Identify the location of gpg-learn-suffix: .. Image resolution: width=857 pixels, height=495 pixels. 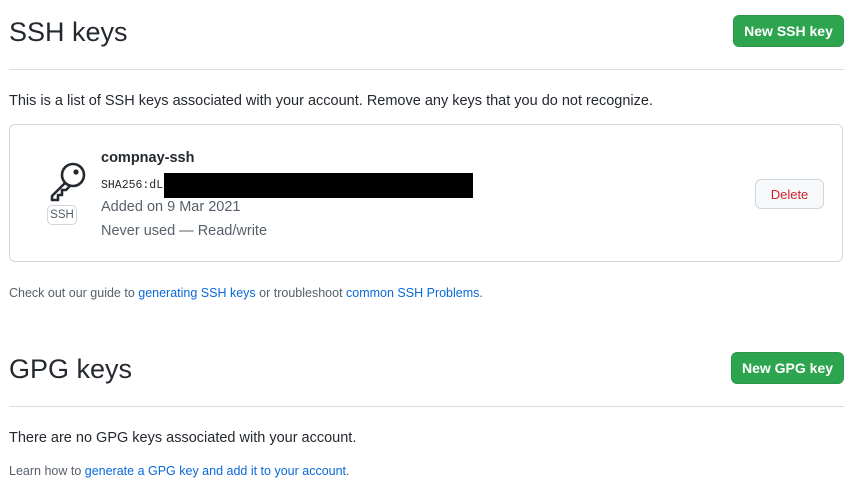
(348, 471).